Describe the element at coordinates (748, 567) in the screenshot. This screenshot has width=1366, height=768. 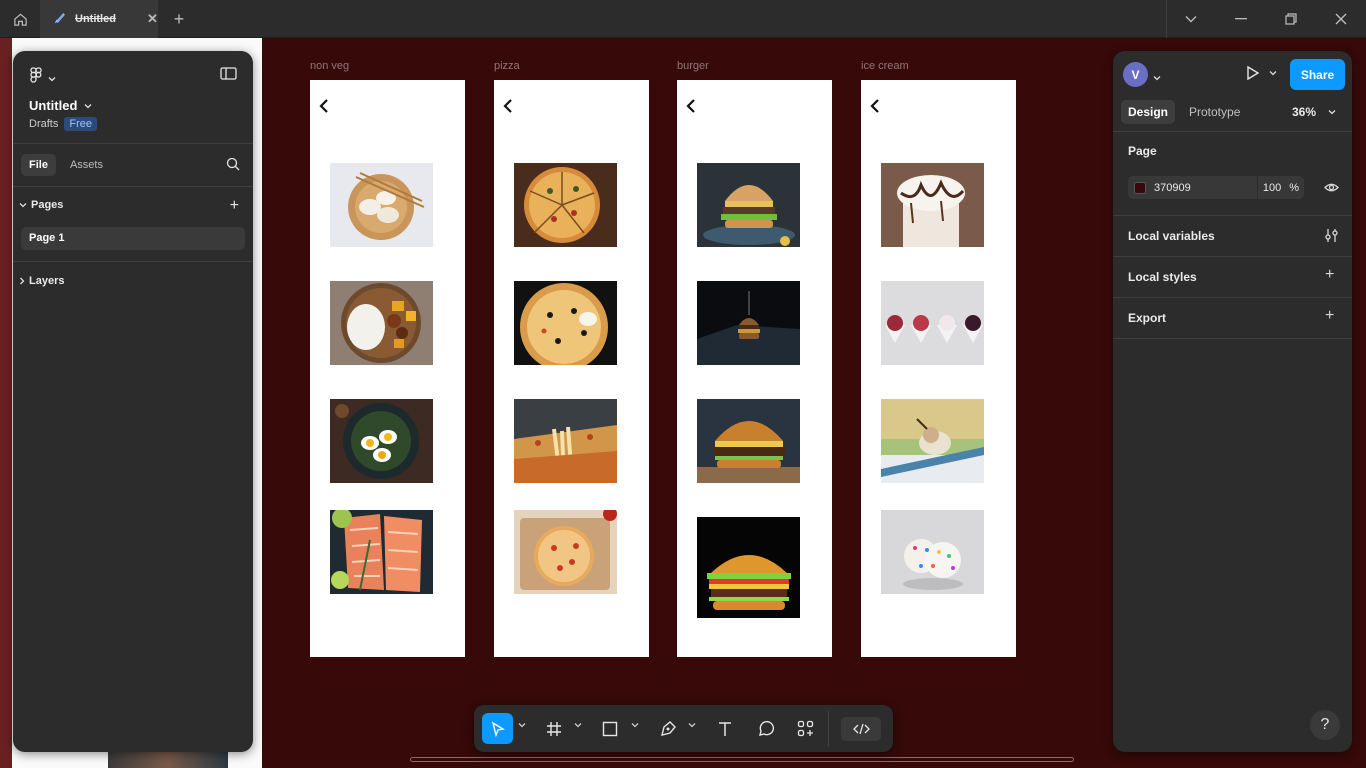
I see `image-burger-black-bg` at that location.